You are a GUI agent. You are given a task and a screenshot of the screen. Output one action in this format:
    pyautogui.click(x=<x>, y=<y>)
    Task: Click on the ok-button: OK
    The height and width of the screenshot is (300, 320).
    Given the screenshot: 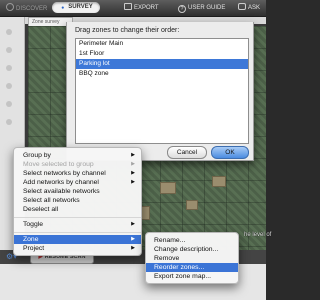 What is the action you would take?
    pyautogui.click(x=230, y=152)
    